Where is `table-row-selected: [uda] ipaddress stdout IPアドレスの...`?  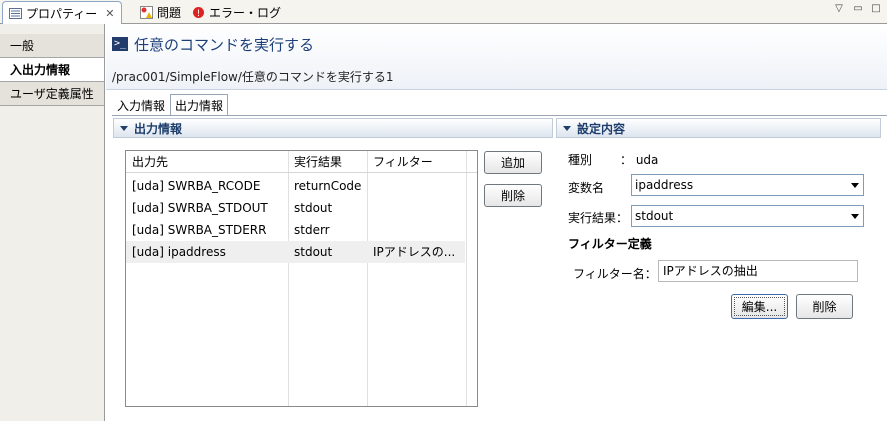
table-row-selected: [uda] ipaddress stdout IPアドレスの... is located at coordinates (295, 252).